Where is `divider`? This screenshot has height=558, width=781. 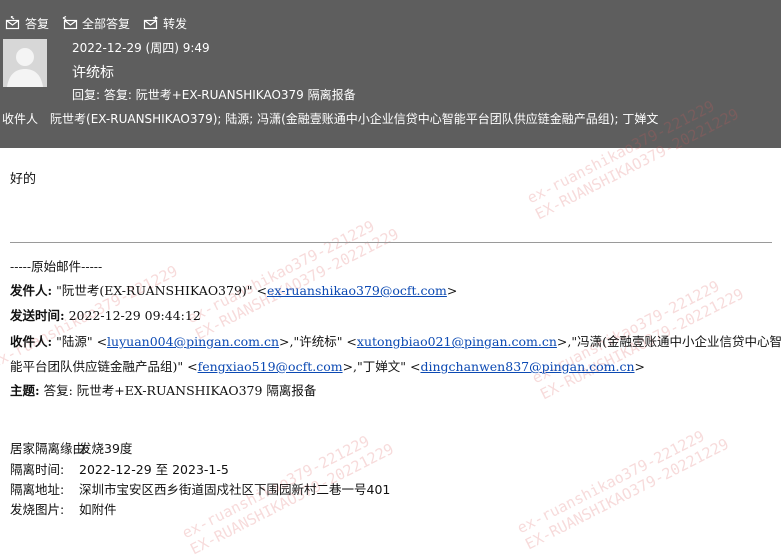 divider is located at coordinates (391, 242).